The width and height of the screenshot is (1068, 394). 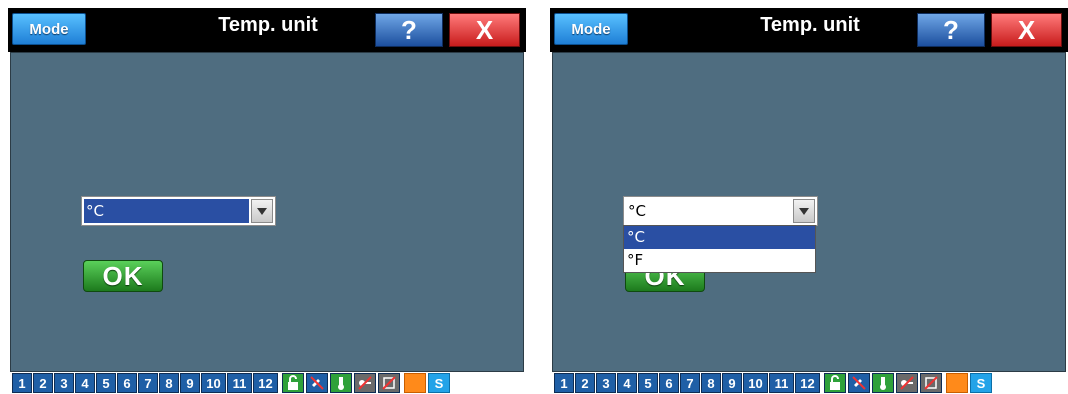 I want to click on dropdown-list: °C °F, so click(x=719, y=249).